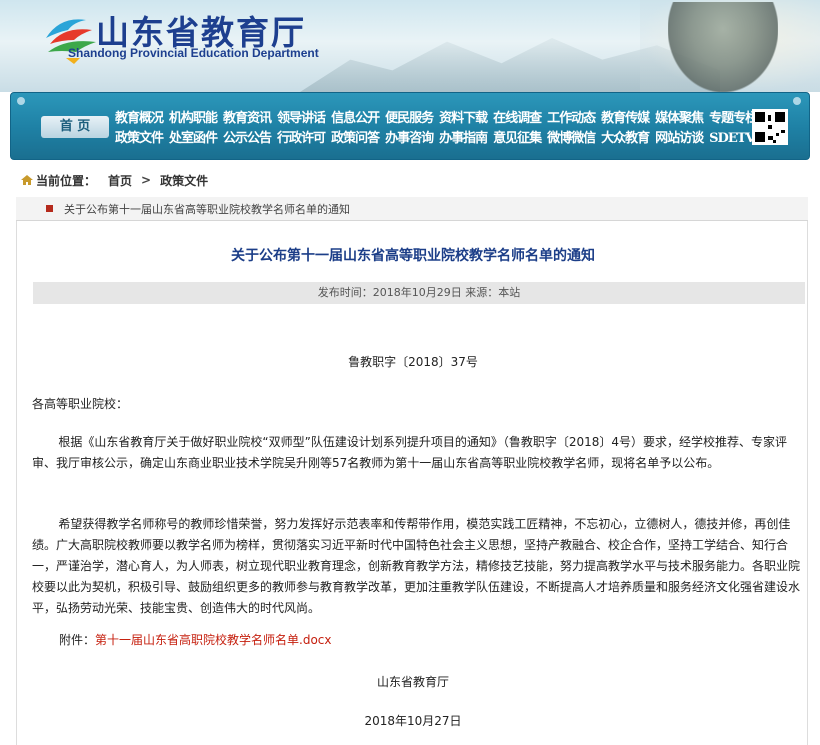  Describe the element at coordinates (355, 118) in the screenshot. I see `nav-item: 信息公开` at that location.